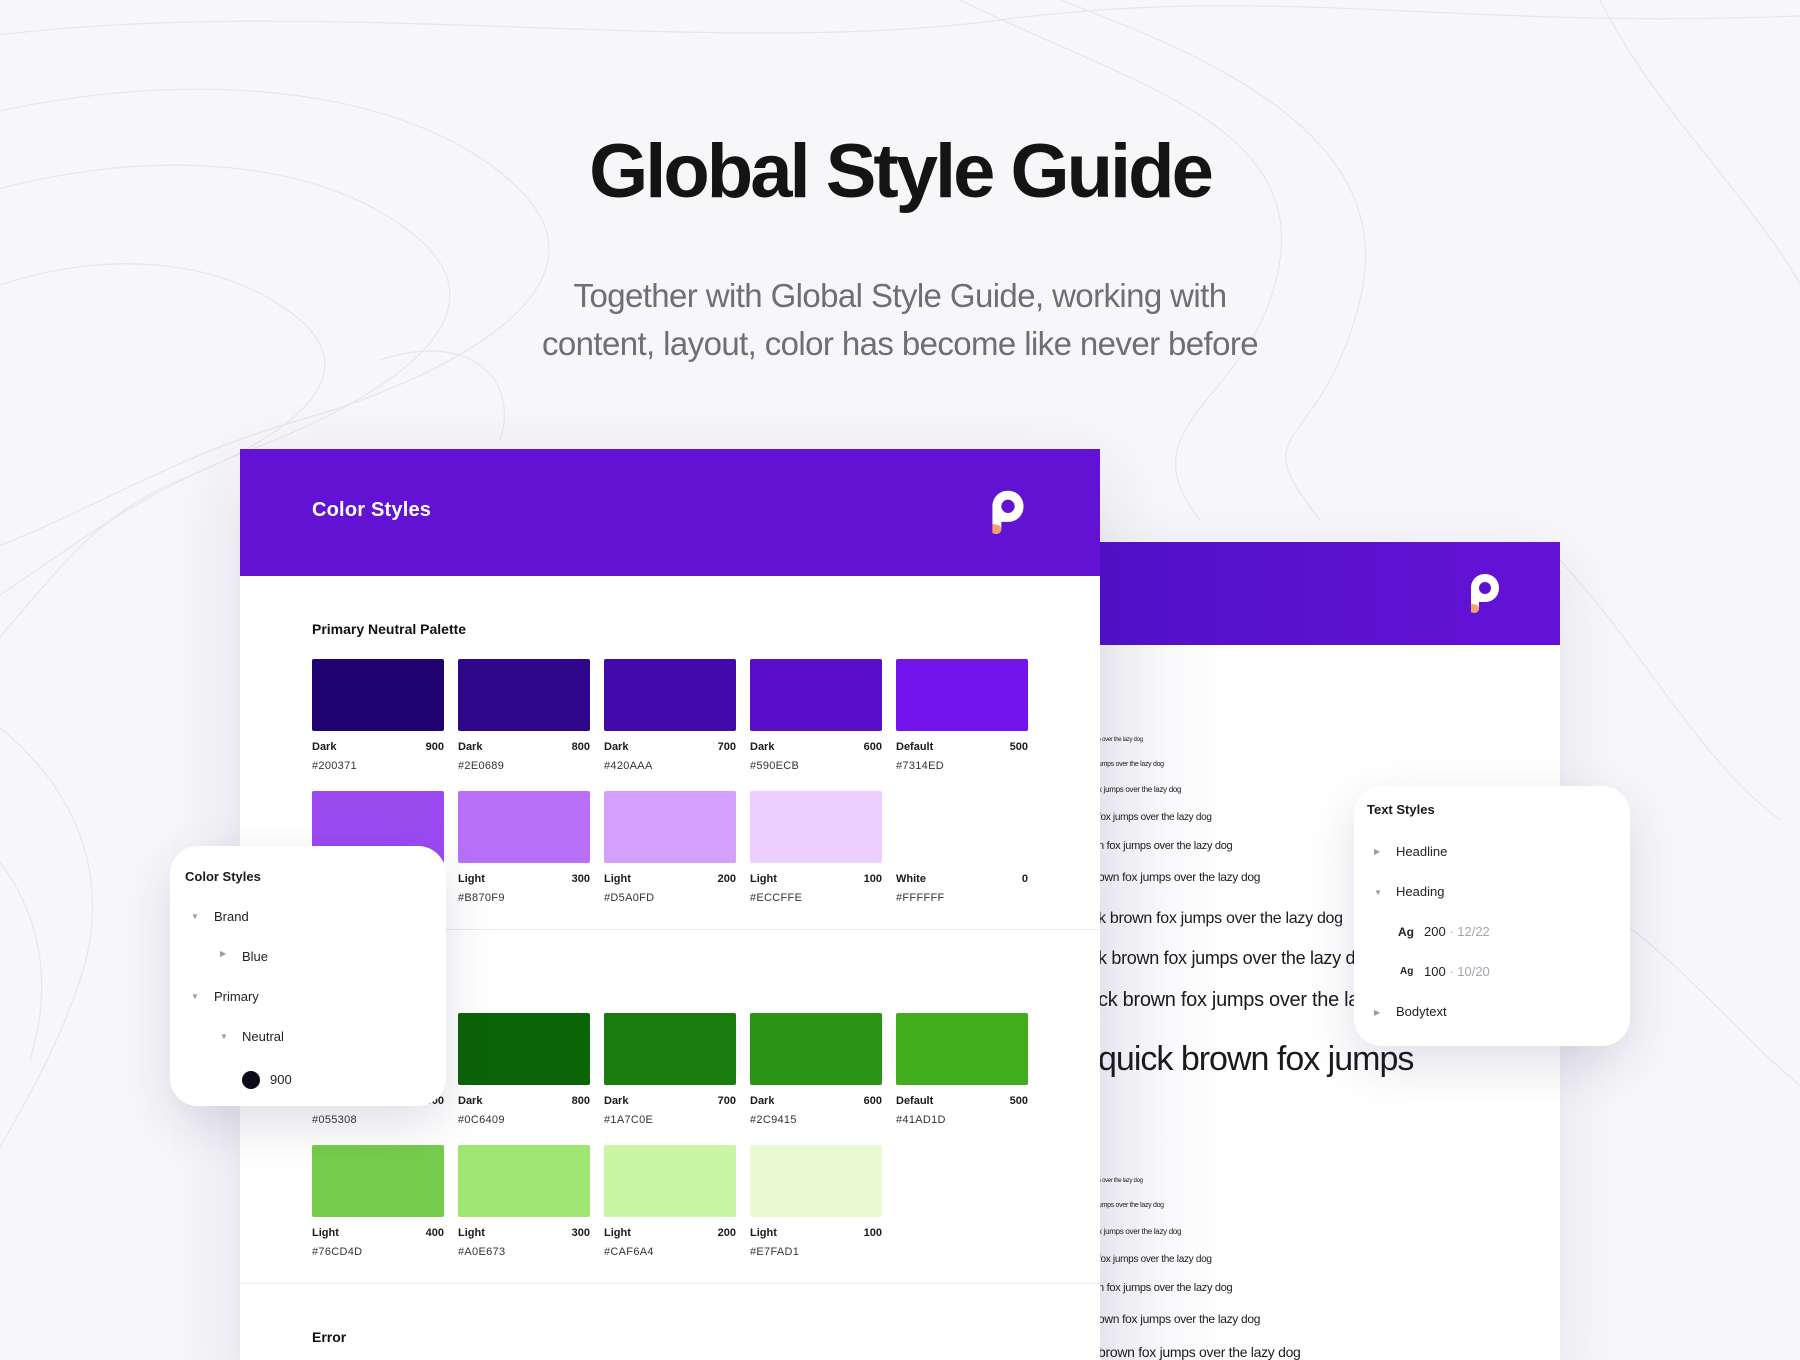 The height and width of the screenshot is (1360, 1800). Describe the element at coordinates (962, 879) in the screenshot. I see `swatch-label: White 0` at that location.